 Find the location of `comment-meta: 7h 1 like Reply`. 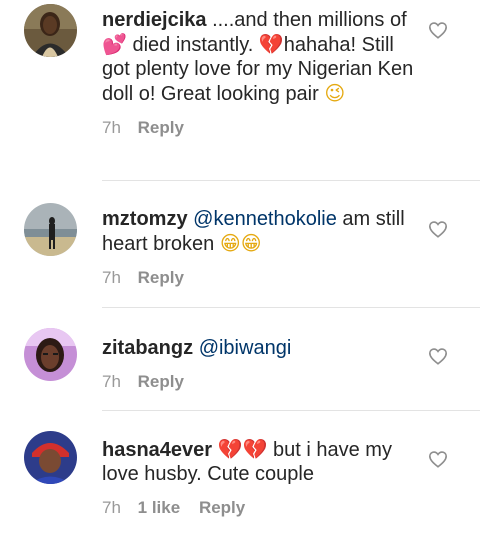

comment-meta: 7h 1 like Reply is located at coordinates (264, 508).